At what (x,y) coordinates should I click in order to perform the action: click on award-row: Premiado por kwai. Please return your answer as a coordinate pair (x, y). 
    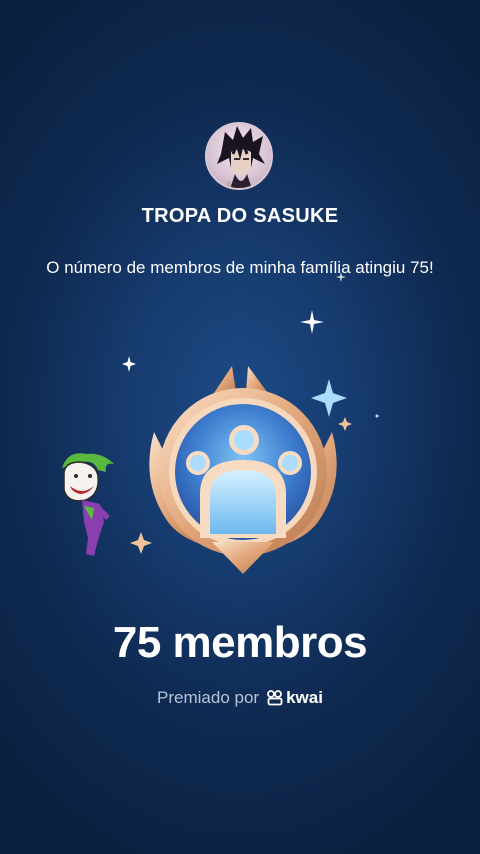
    Looking at the image, I should click on (240, 698).